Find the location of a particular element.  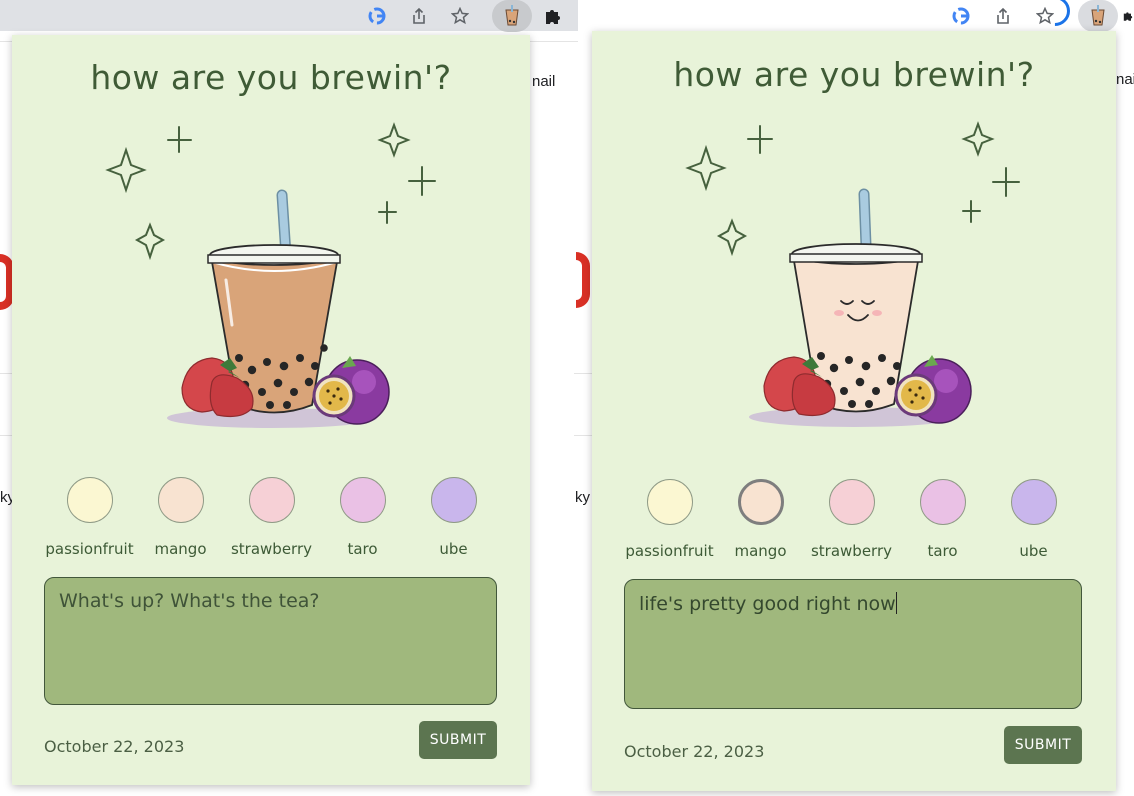

bg-text-fragment: ky is located at coordinates (582, 497).